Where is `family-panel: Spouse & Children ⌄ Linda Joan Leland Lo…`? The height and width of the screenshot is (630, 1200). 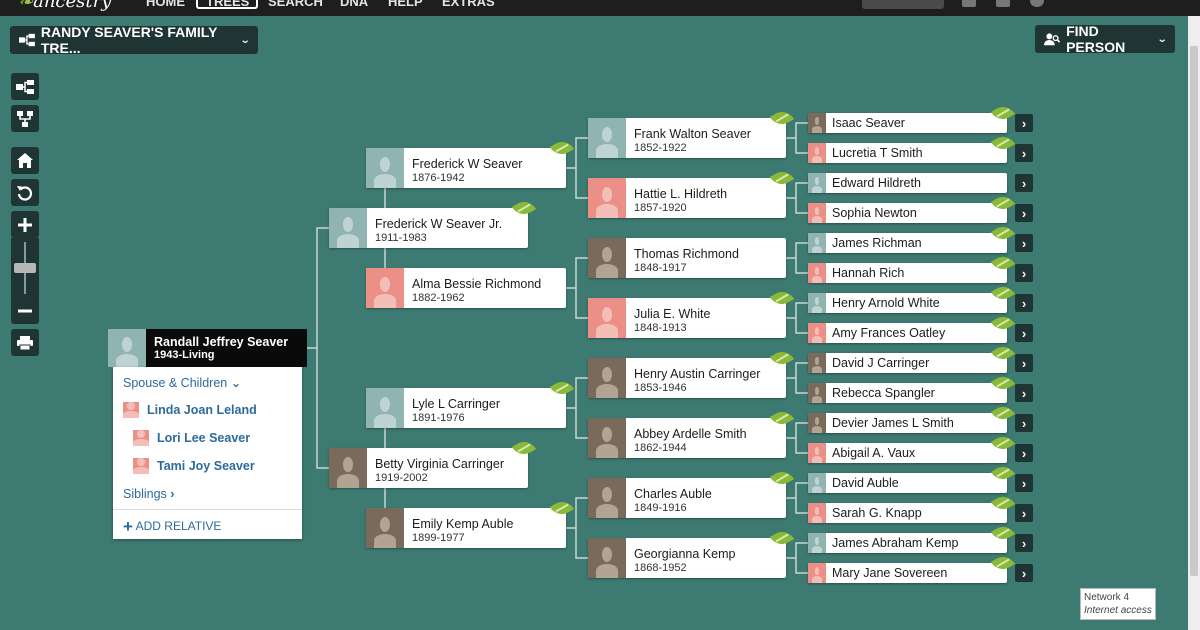 family-panel: Spouse & Children ⌄ Linda Joan Leland Lo… is located at coordinates (207, 453).